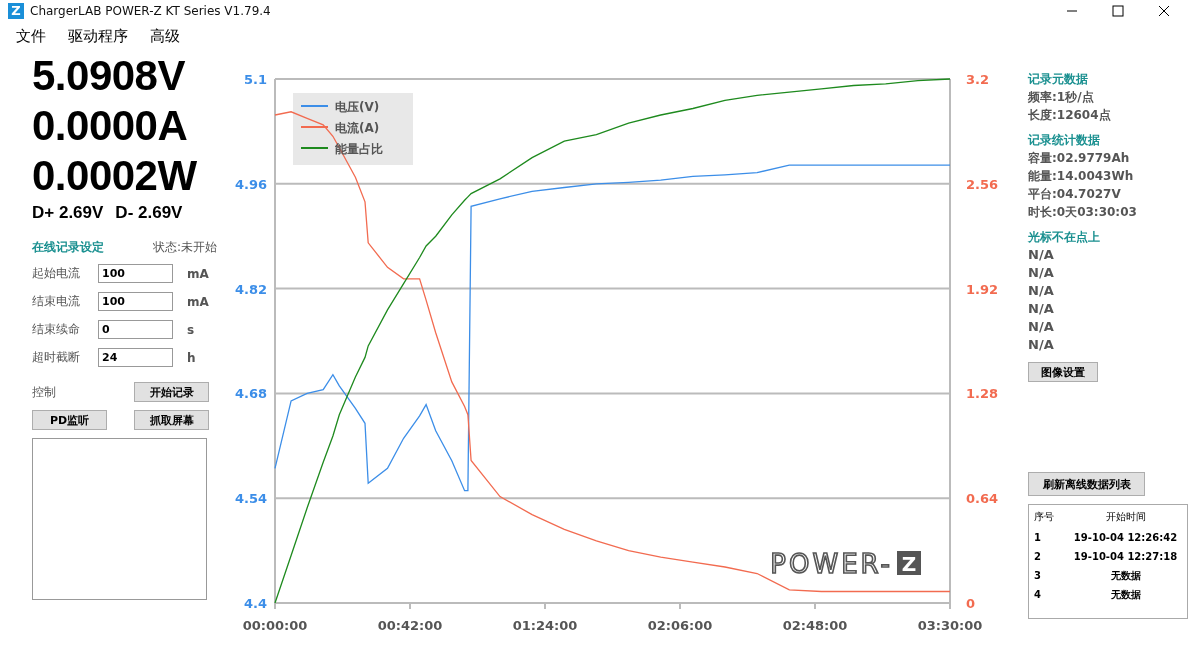  I want to click on x-tick-label: 03:30:00, so click(950, 625).